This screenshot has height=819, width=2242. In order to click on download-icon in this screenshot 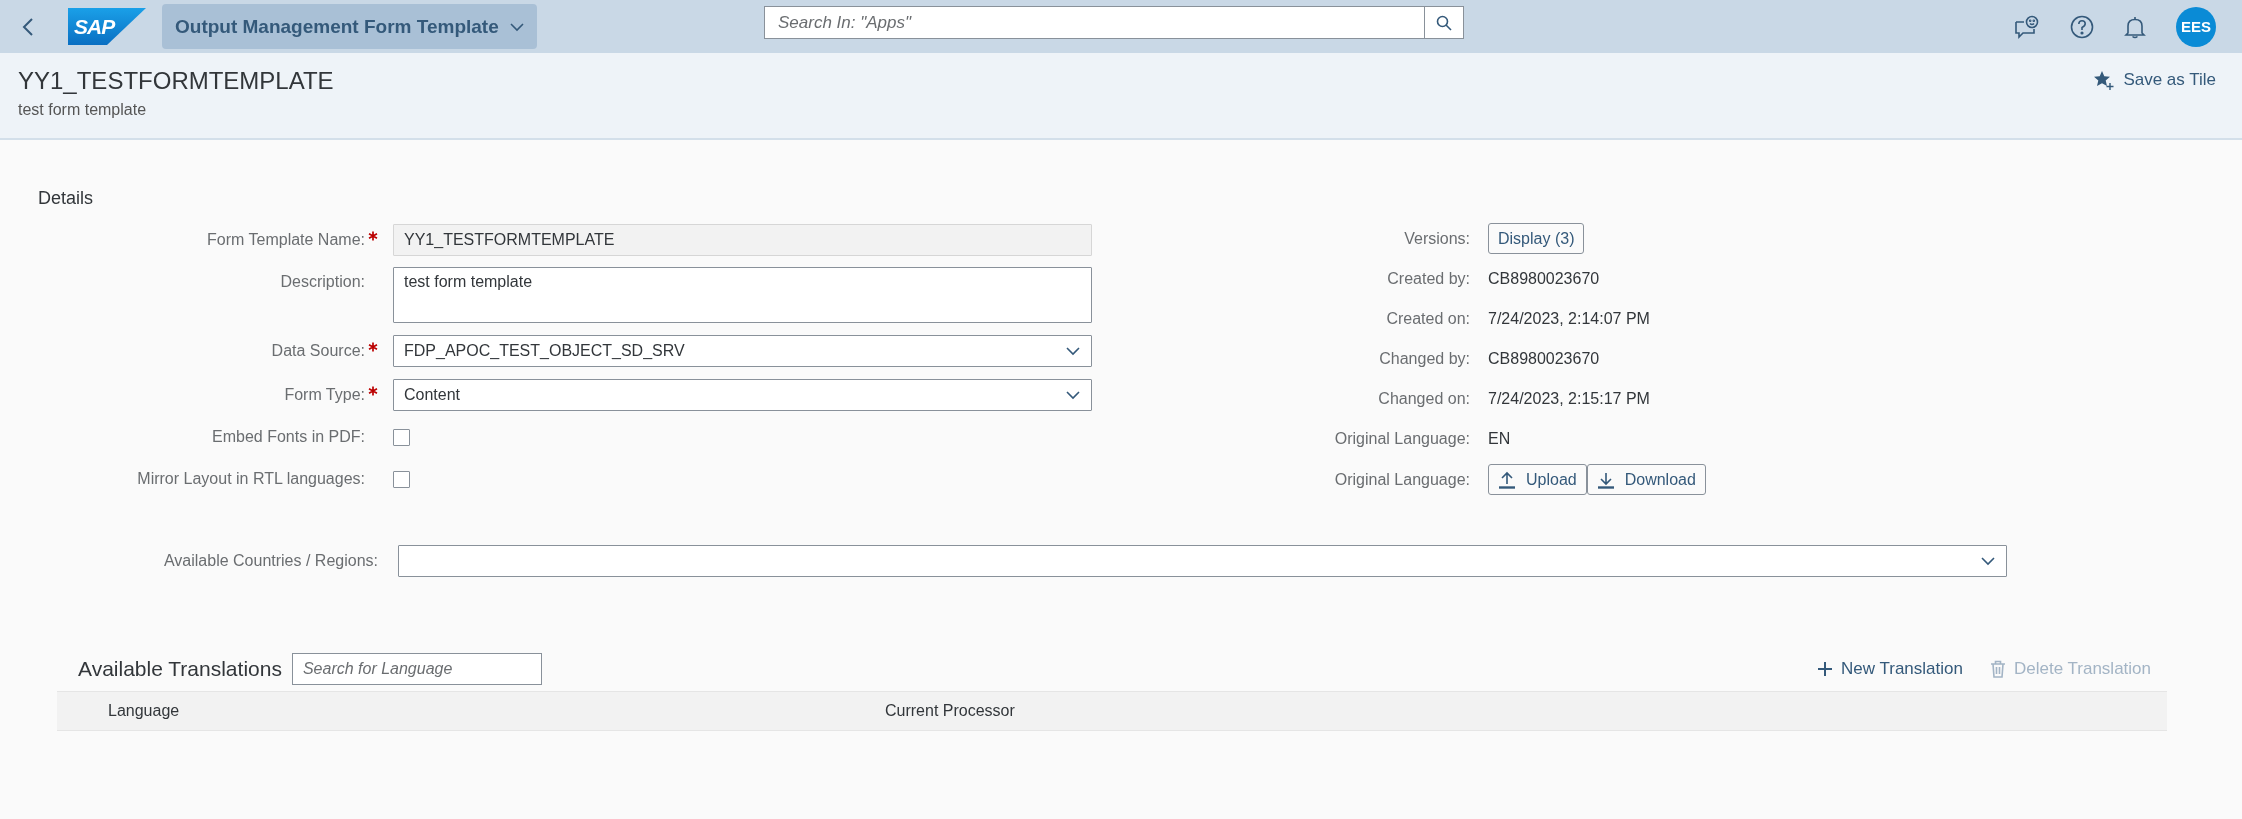, I will do `click(1605, 479)`.